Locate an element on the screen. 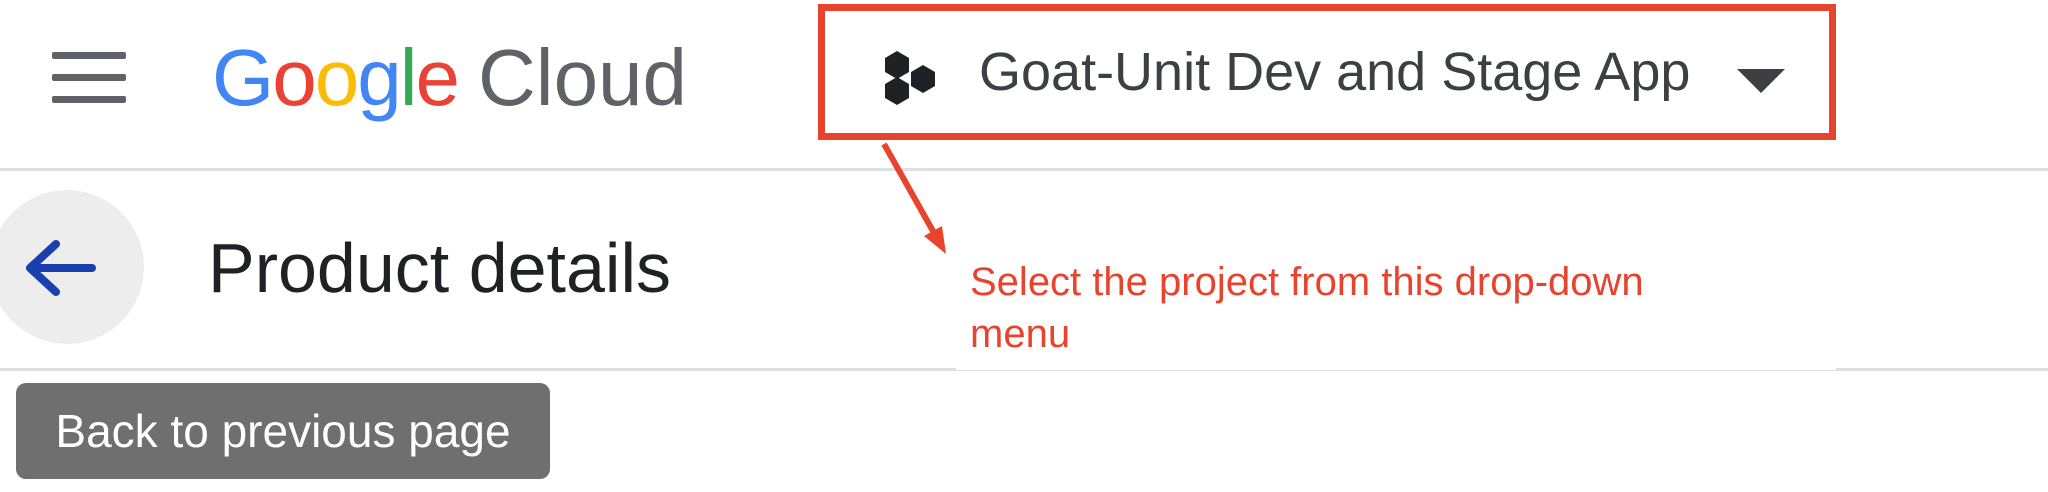  back-arrow-button is located at coordinates (72, 267).